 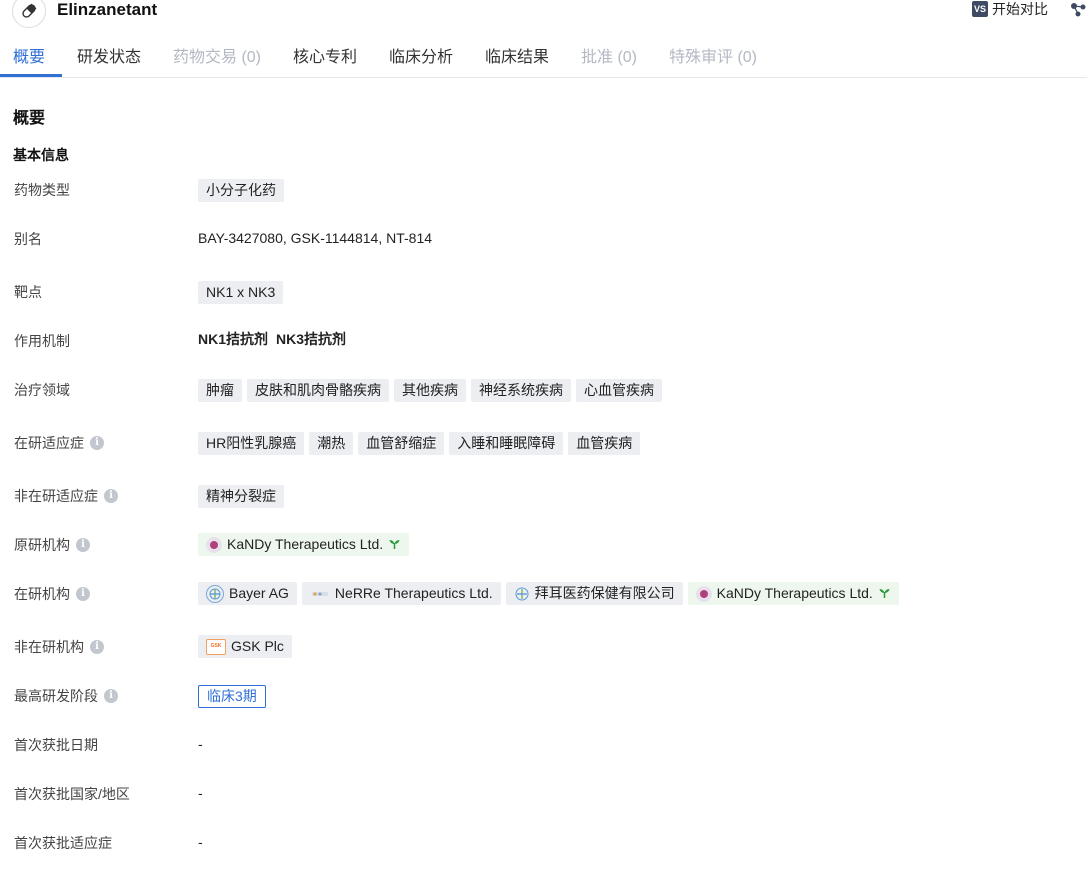 I want to click on therapeutic-area-value: 肿瘤 皮肤和肌肉骨骼疾病 其他疾病 神经系统疾病 心血管疾病, so click(x=430, y=390).